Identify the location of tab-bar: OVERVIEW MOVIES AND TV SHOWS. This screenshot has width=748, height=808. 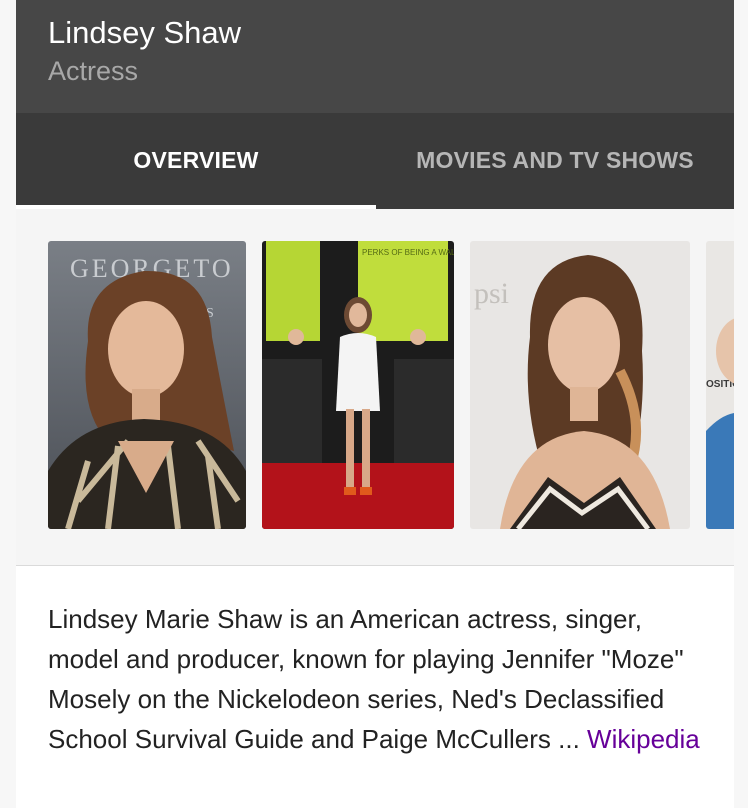
(375, 161).